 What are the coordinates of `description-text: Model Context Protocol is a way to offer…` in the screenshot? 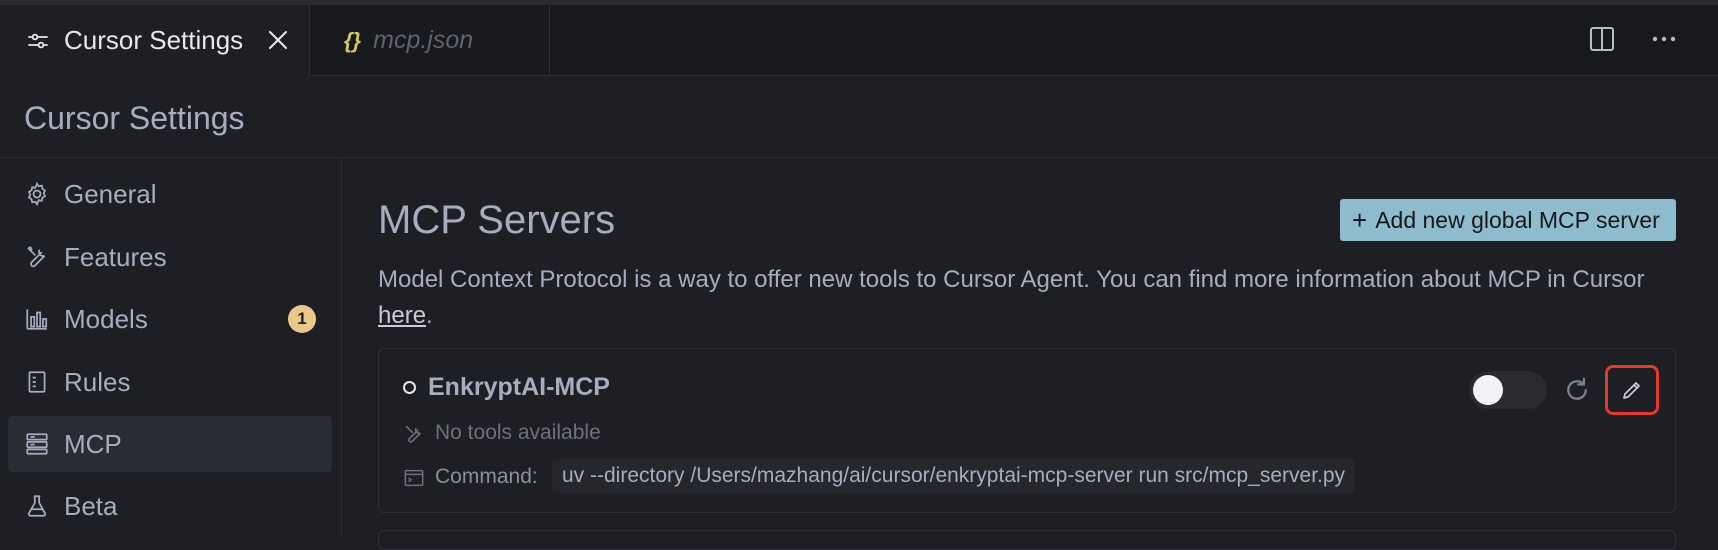 It's located at (1011, 279).